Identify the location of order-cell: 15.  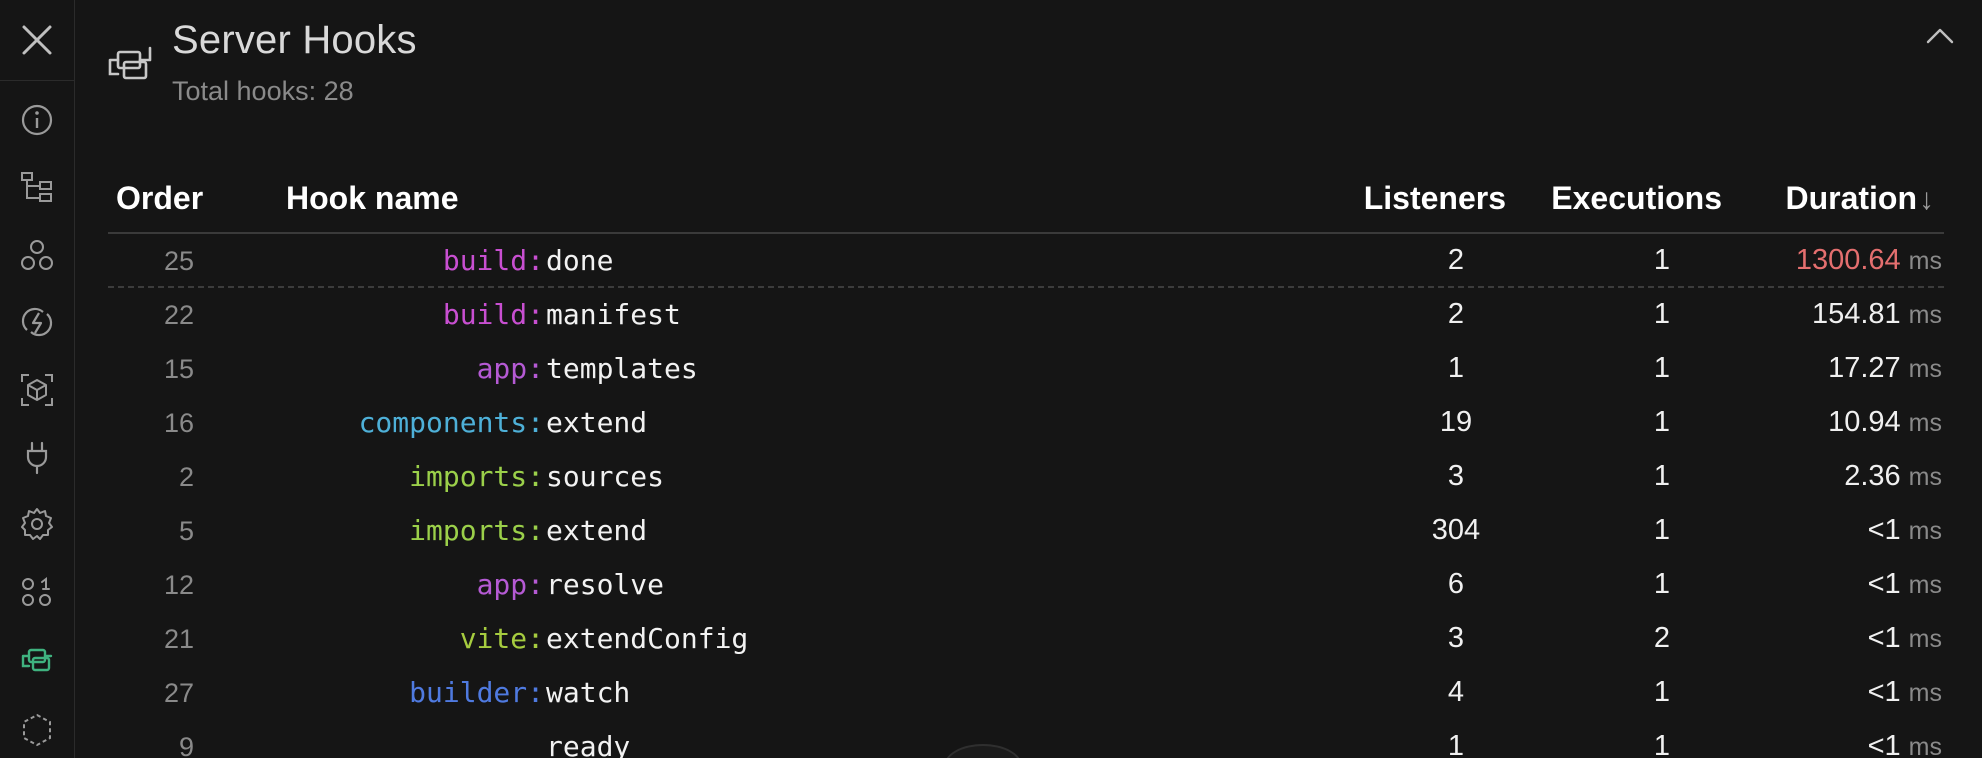
(178, 369).